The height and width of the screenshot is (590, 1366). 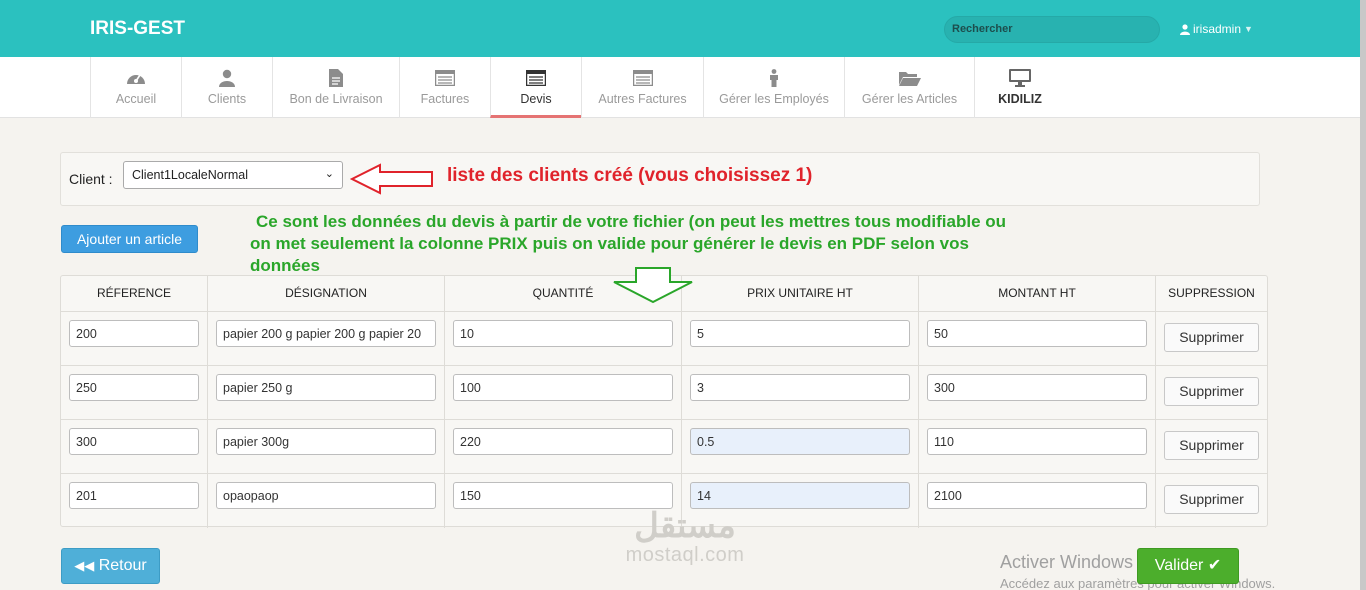 What do you see at coordinates (1037, 293) in the screenshot?
I see `column-header: Montant HT` at bounding box center [1037, 293].